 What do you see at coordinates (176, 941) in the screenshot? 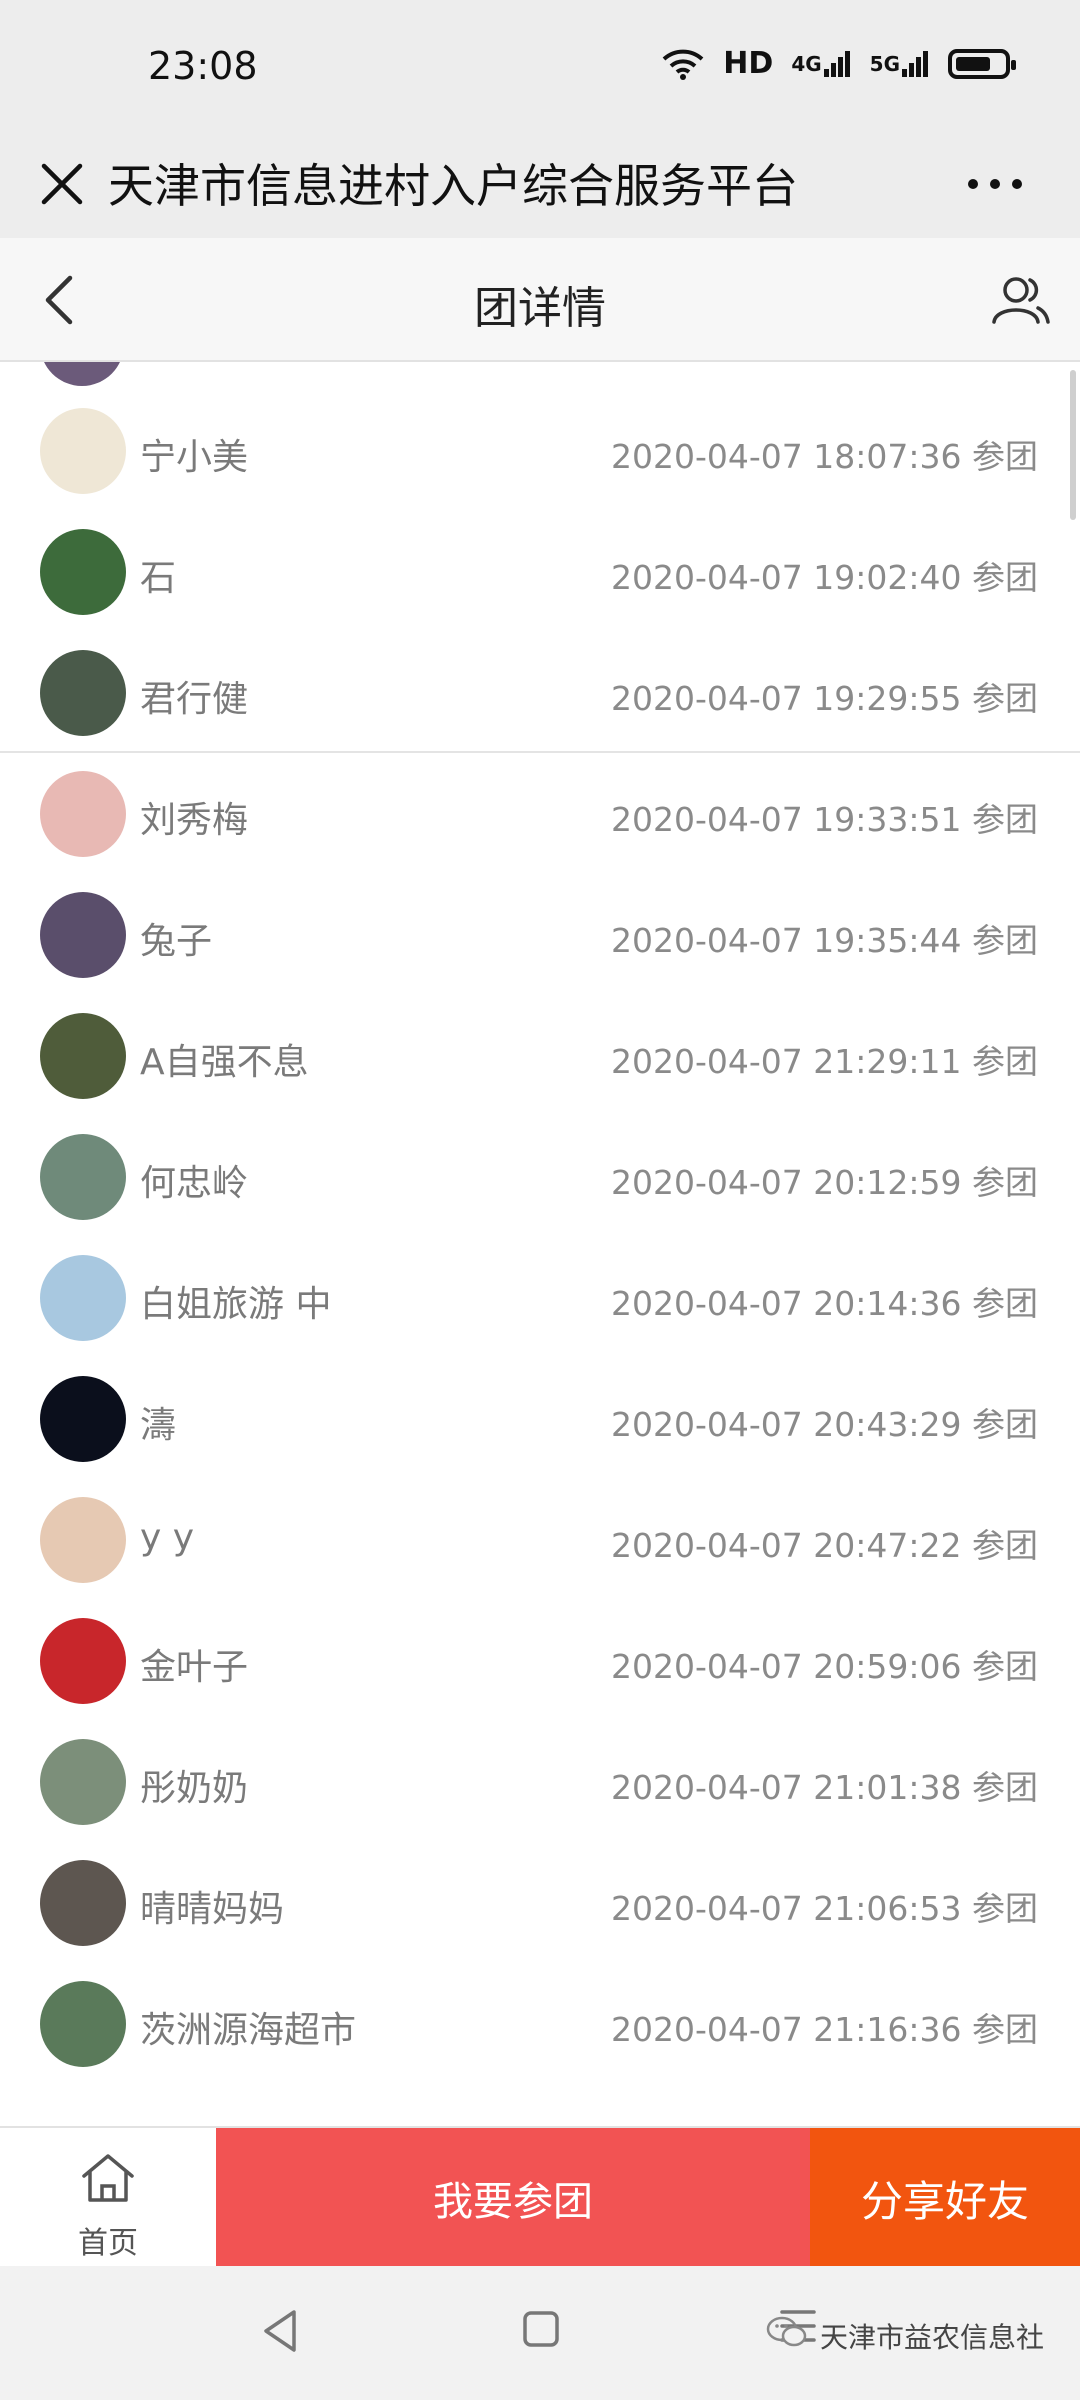
I see `member-name: 兔子` at bounding box center [176, 941].